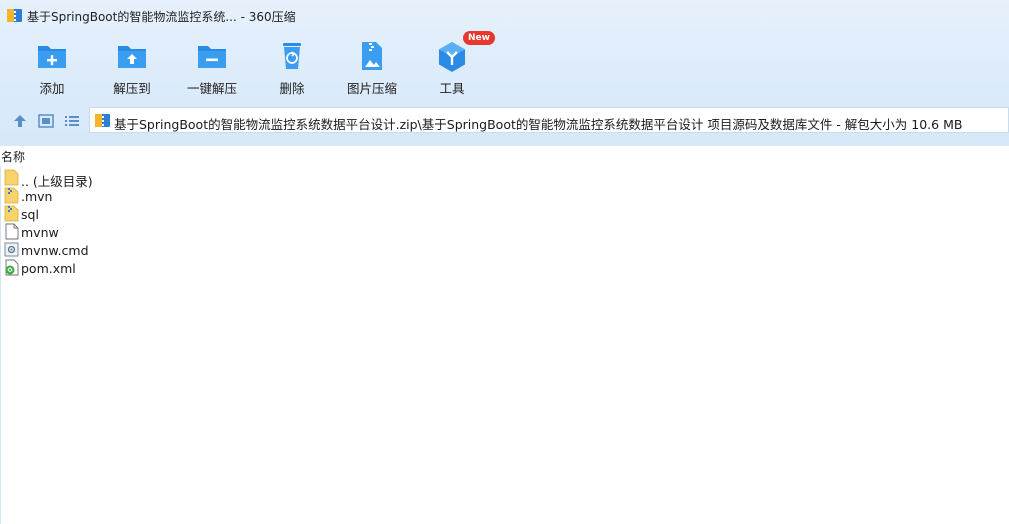 The image size is (1009, 524). What do you see at coordinates (504, 156) in the screenshot?
I see `column-header: 名称` at bounding box center [504, 156].